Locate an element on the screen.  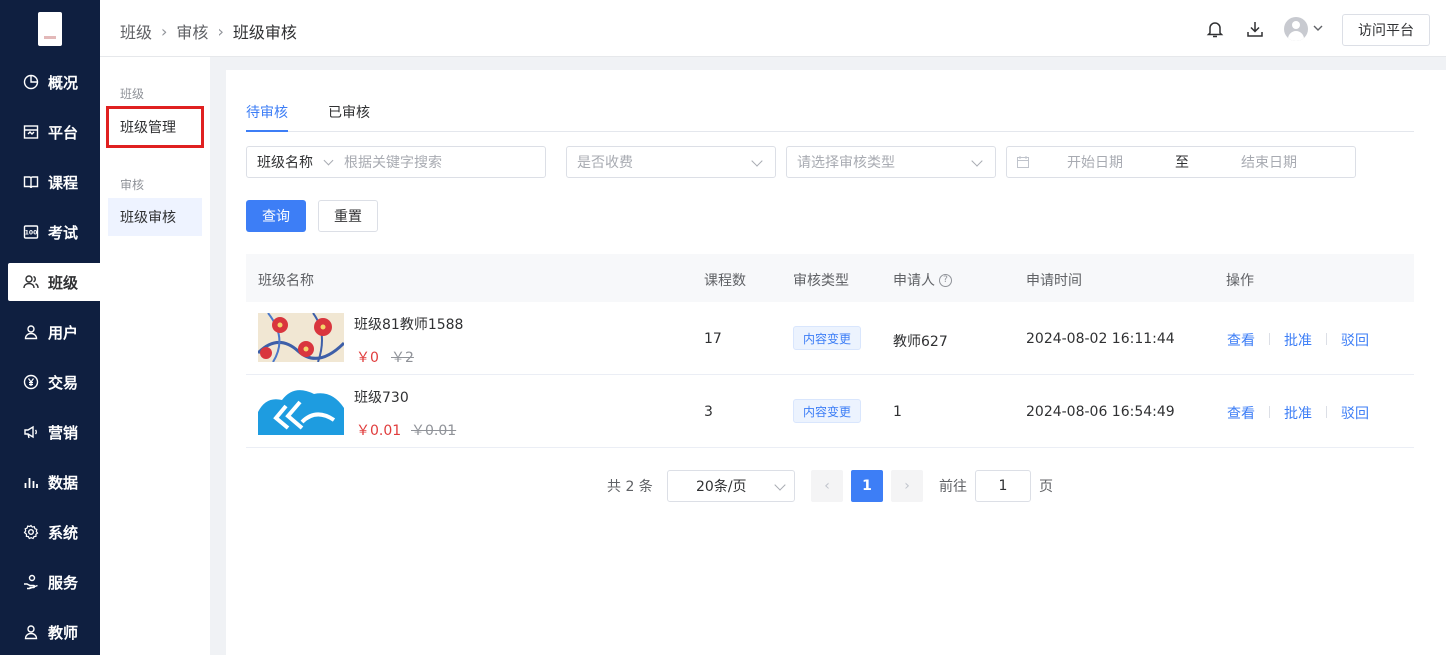
nav-item-class: 班级 is located at coordinates (54, 282).